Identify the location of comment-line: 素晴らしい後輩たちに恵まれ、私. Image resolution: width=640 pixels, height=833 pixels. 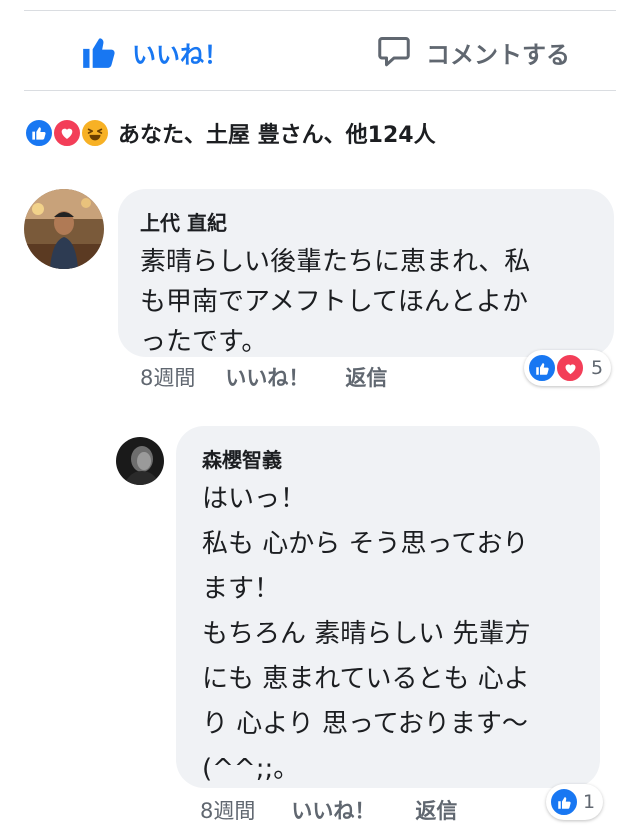
(335, 262).